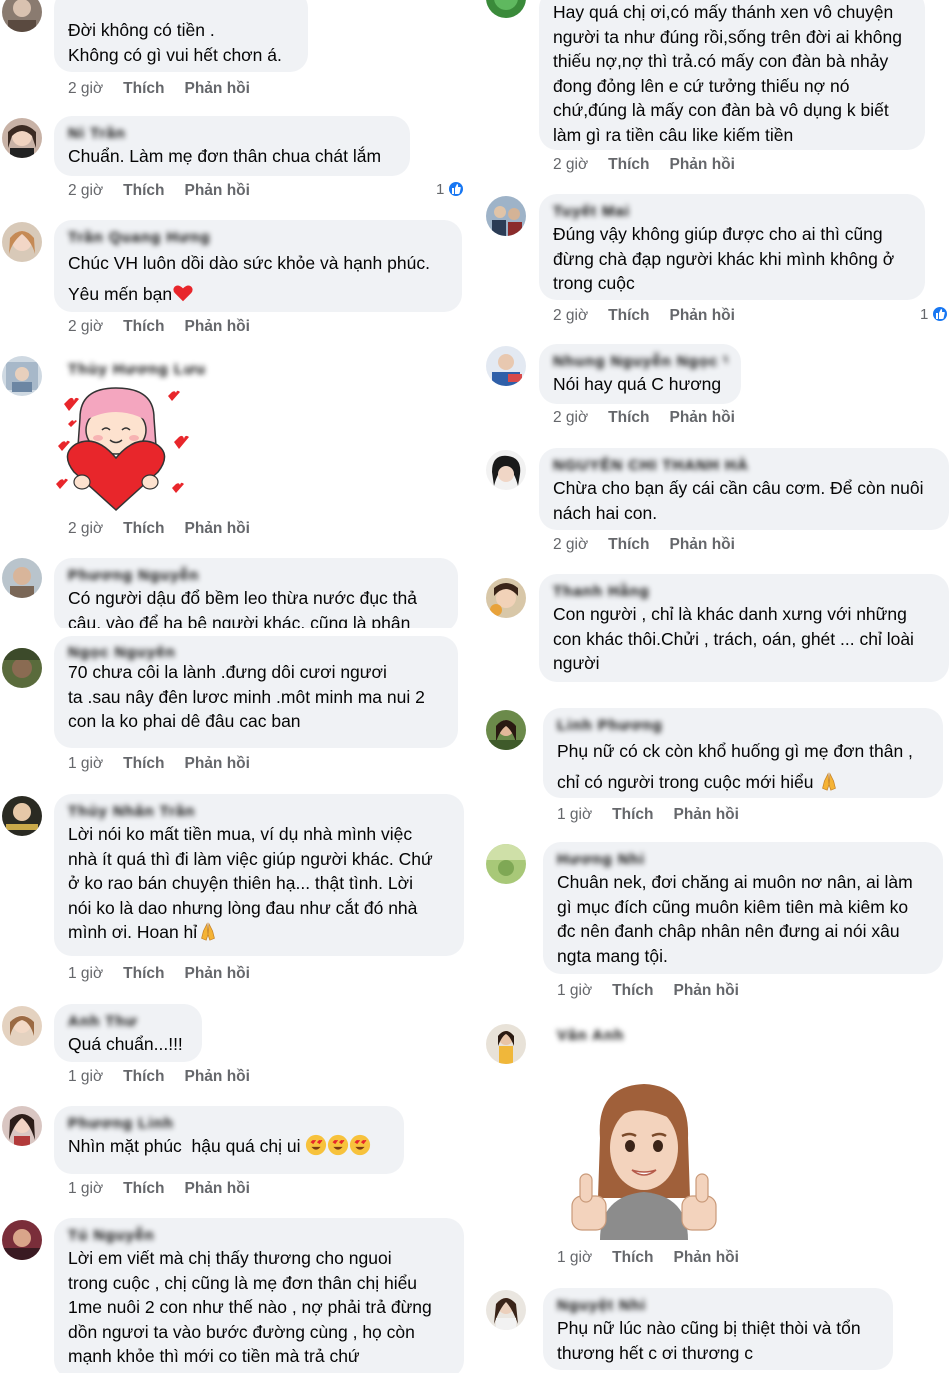 This screenshot has height=1373, width=949. I want to click on commenter-name: Hương Nhi, so click(743, 860).